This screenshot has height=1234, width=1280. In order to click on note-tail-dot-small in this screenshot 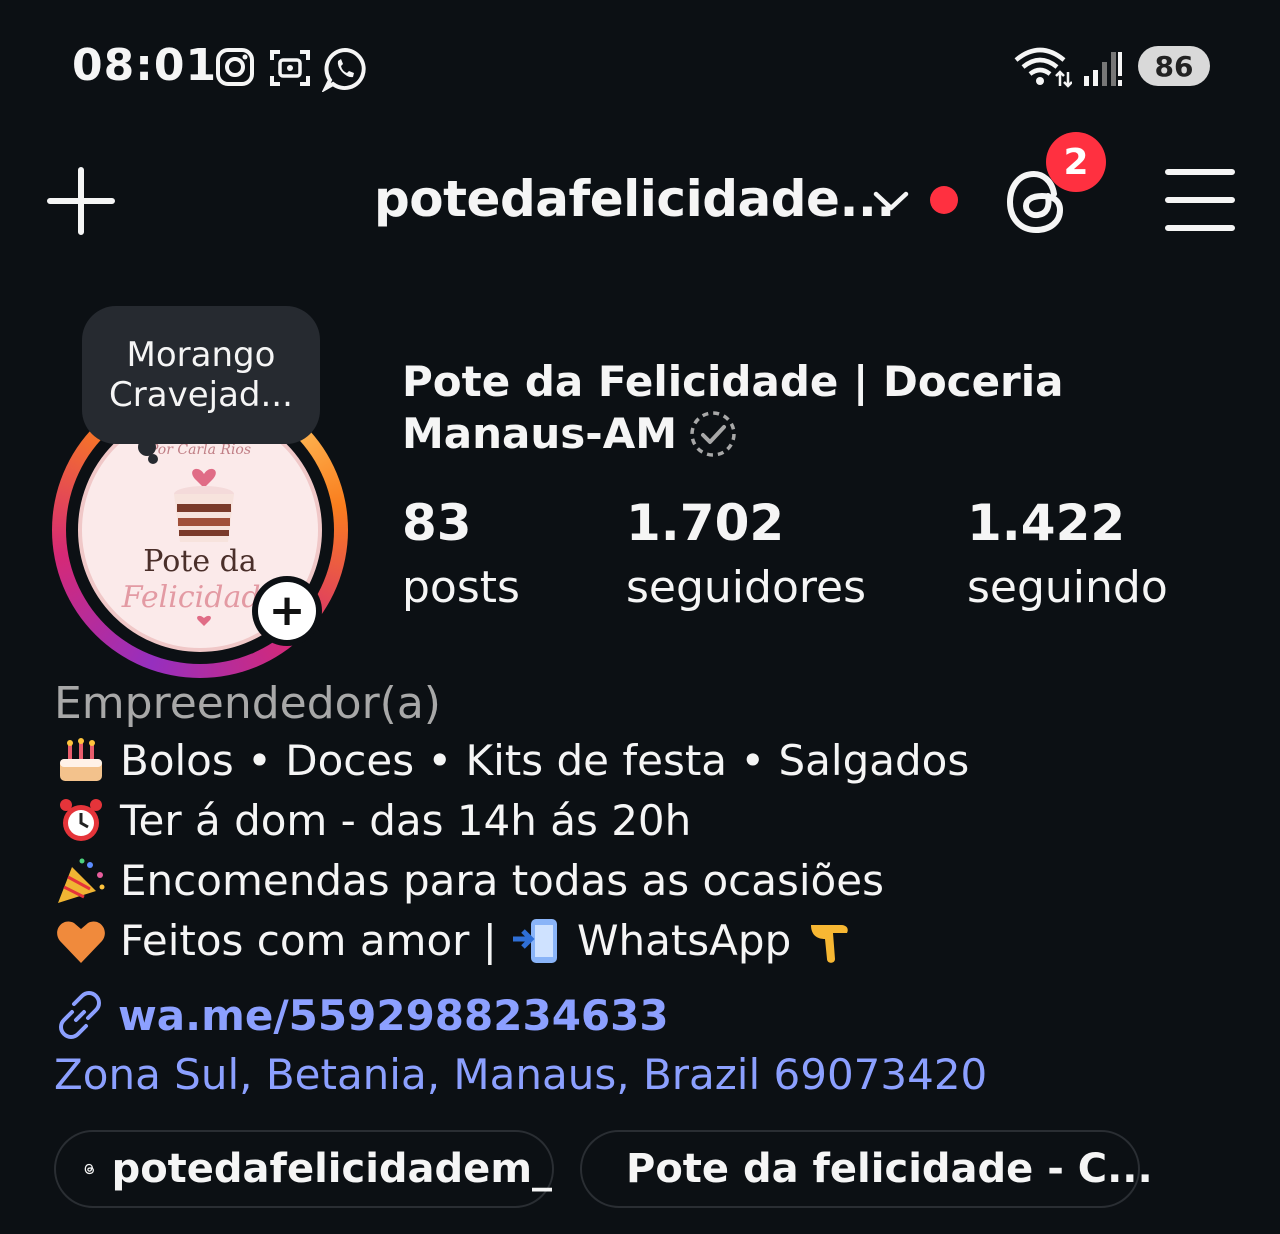, I will do `click(153, 459)`.